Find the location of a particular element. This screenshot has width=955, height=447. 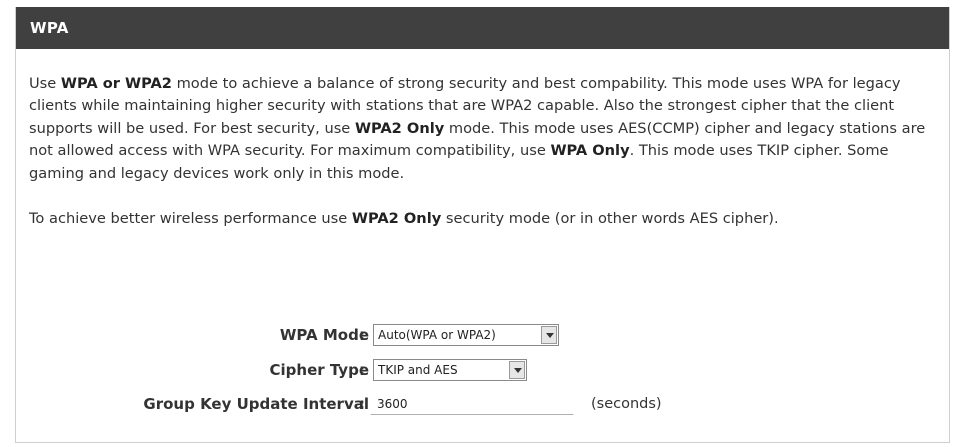

cipher-type-row: Cipher Type : TKIP and AES is located at coordinates (482, 370).